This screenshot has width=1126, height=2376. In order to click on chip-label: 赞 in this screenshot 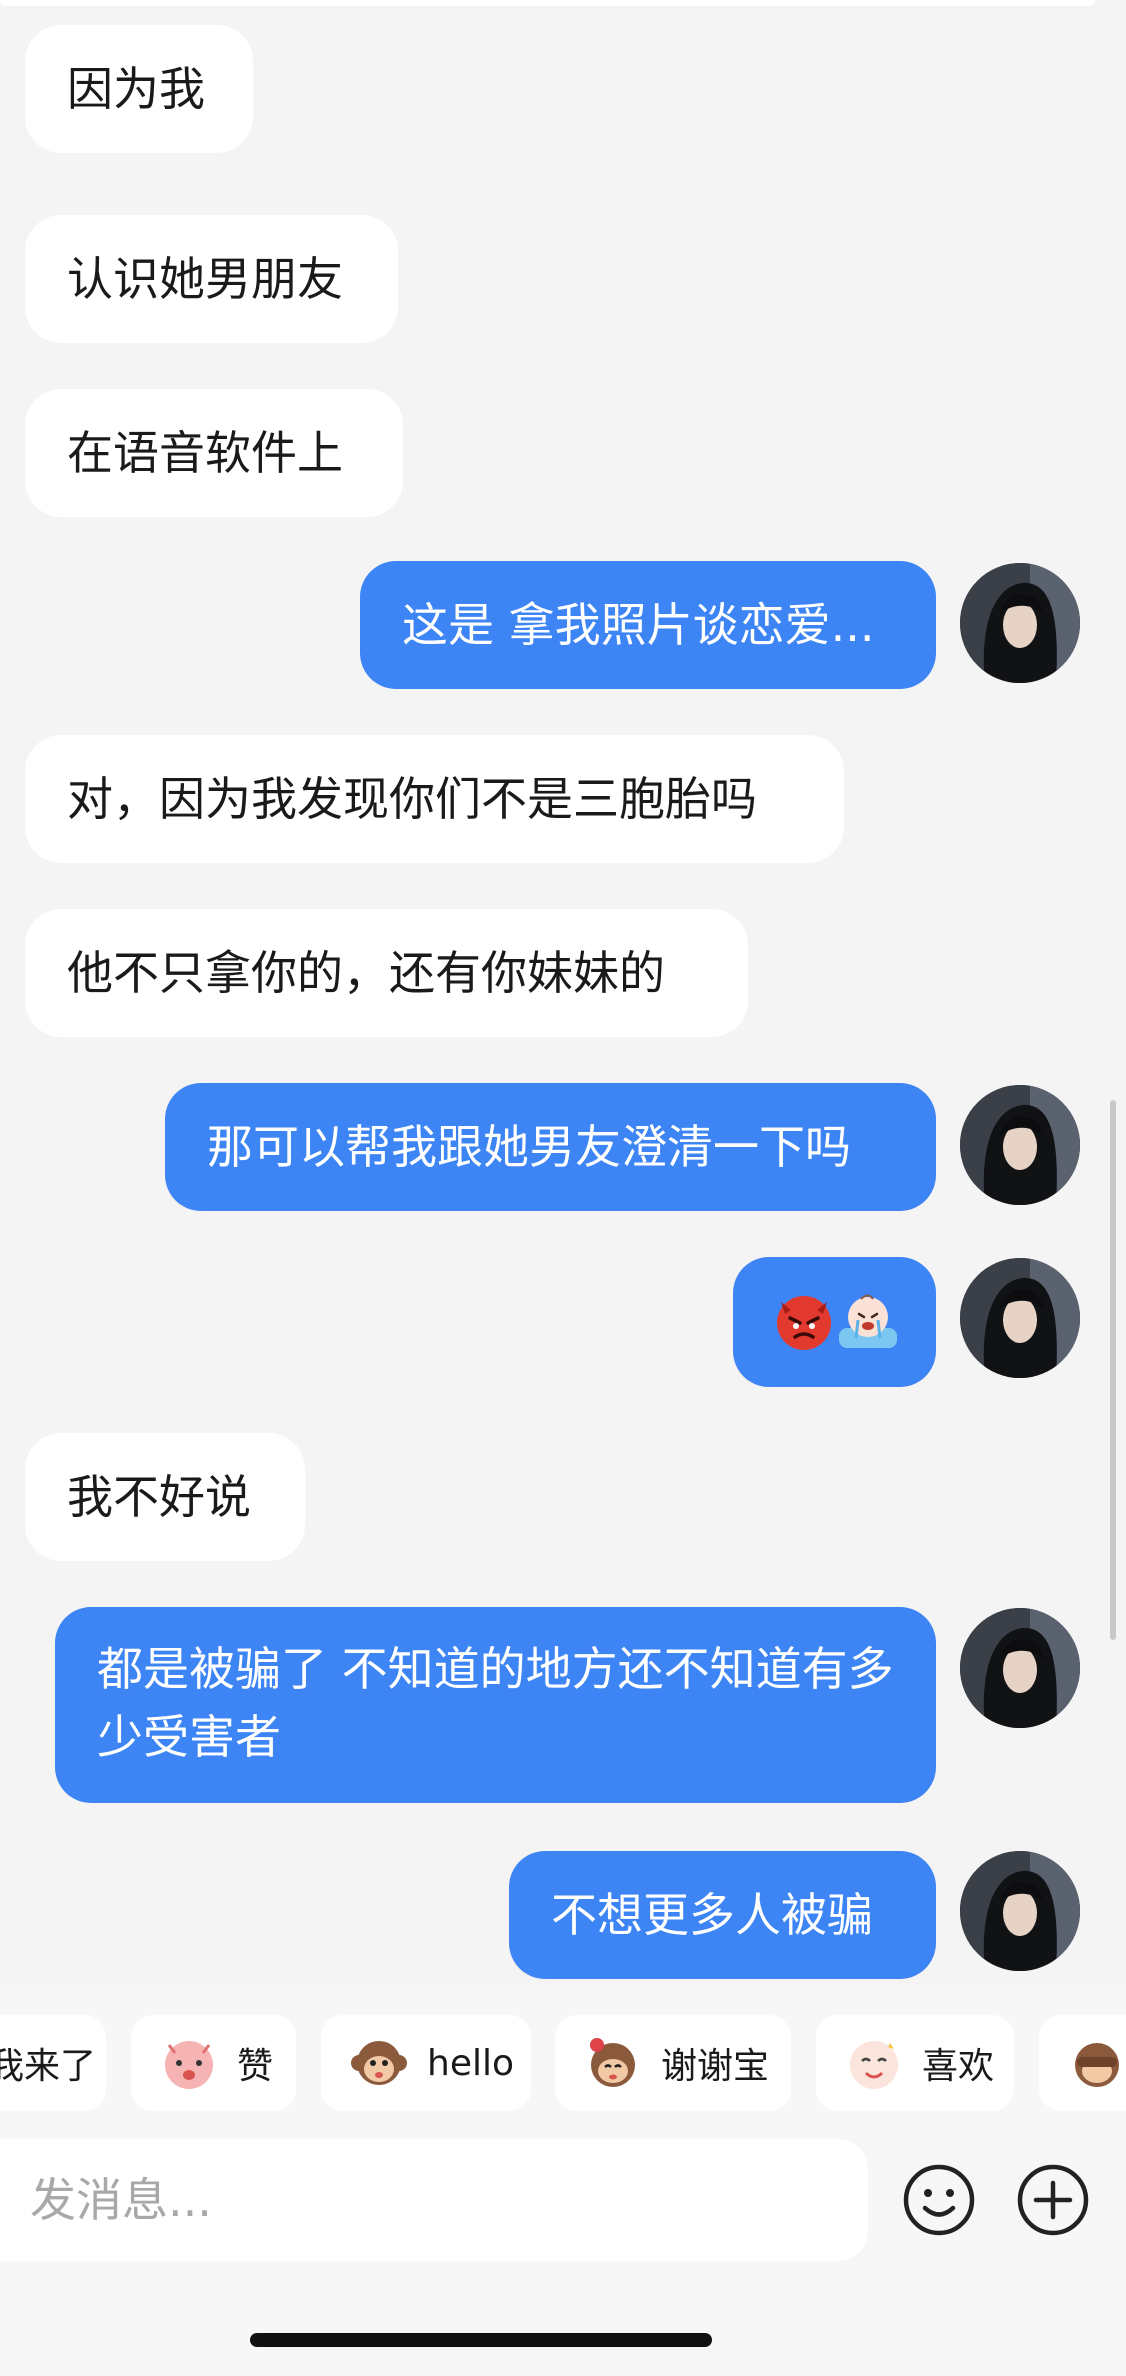, I will do `click(255, 2066)`.